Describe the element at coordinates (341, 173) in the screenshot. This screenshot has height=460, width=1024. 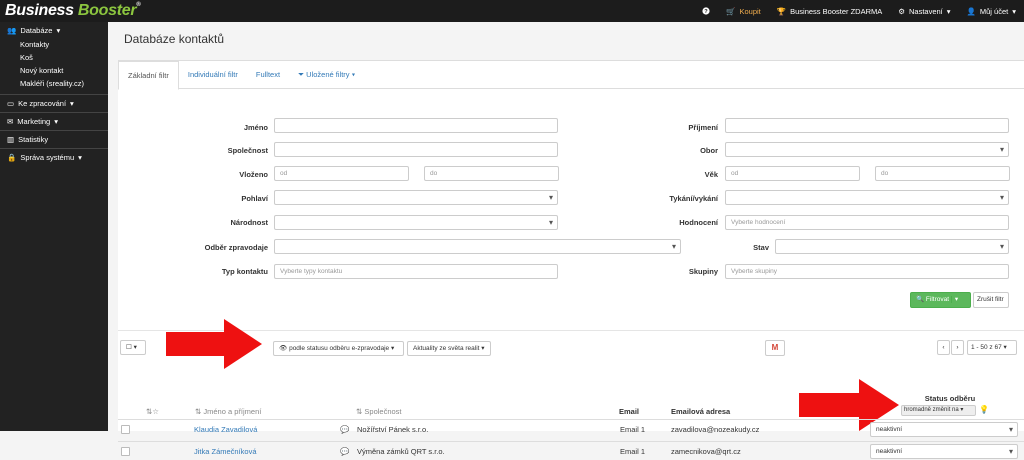
I see `inserted-from-input: od` at that location.